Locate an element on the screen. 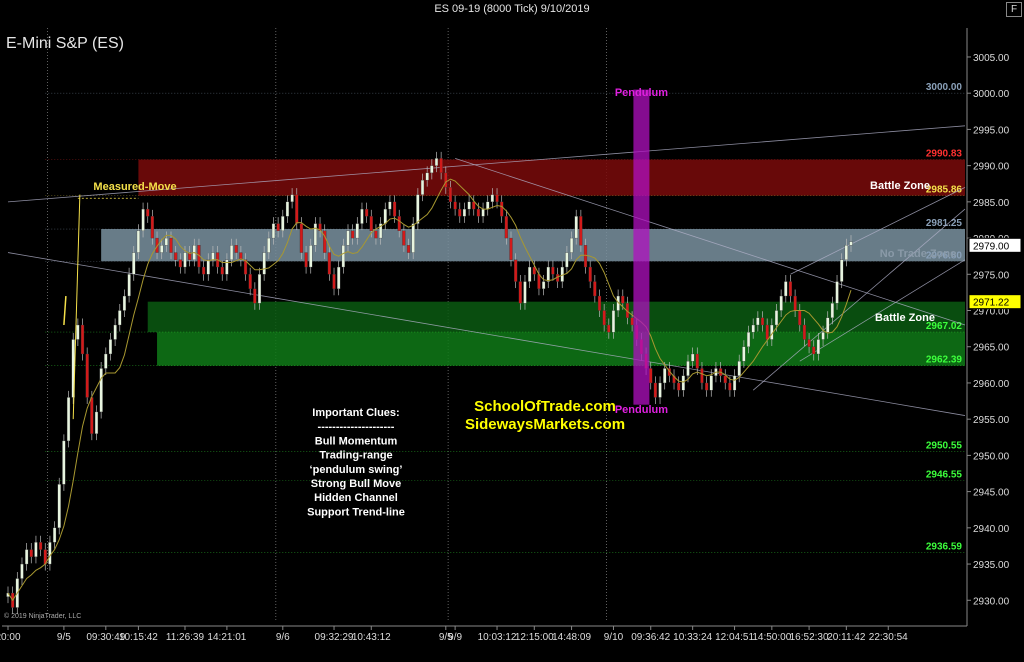  x-tick-label: 12:04:51 is located at coordinates (734, 637).